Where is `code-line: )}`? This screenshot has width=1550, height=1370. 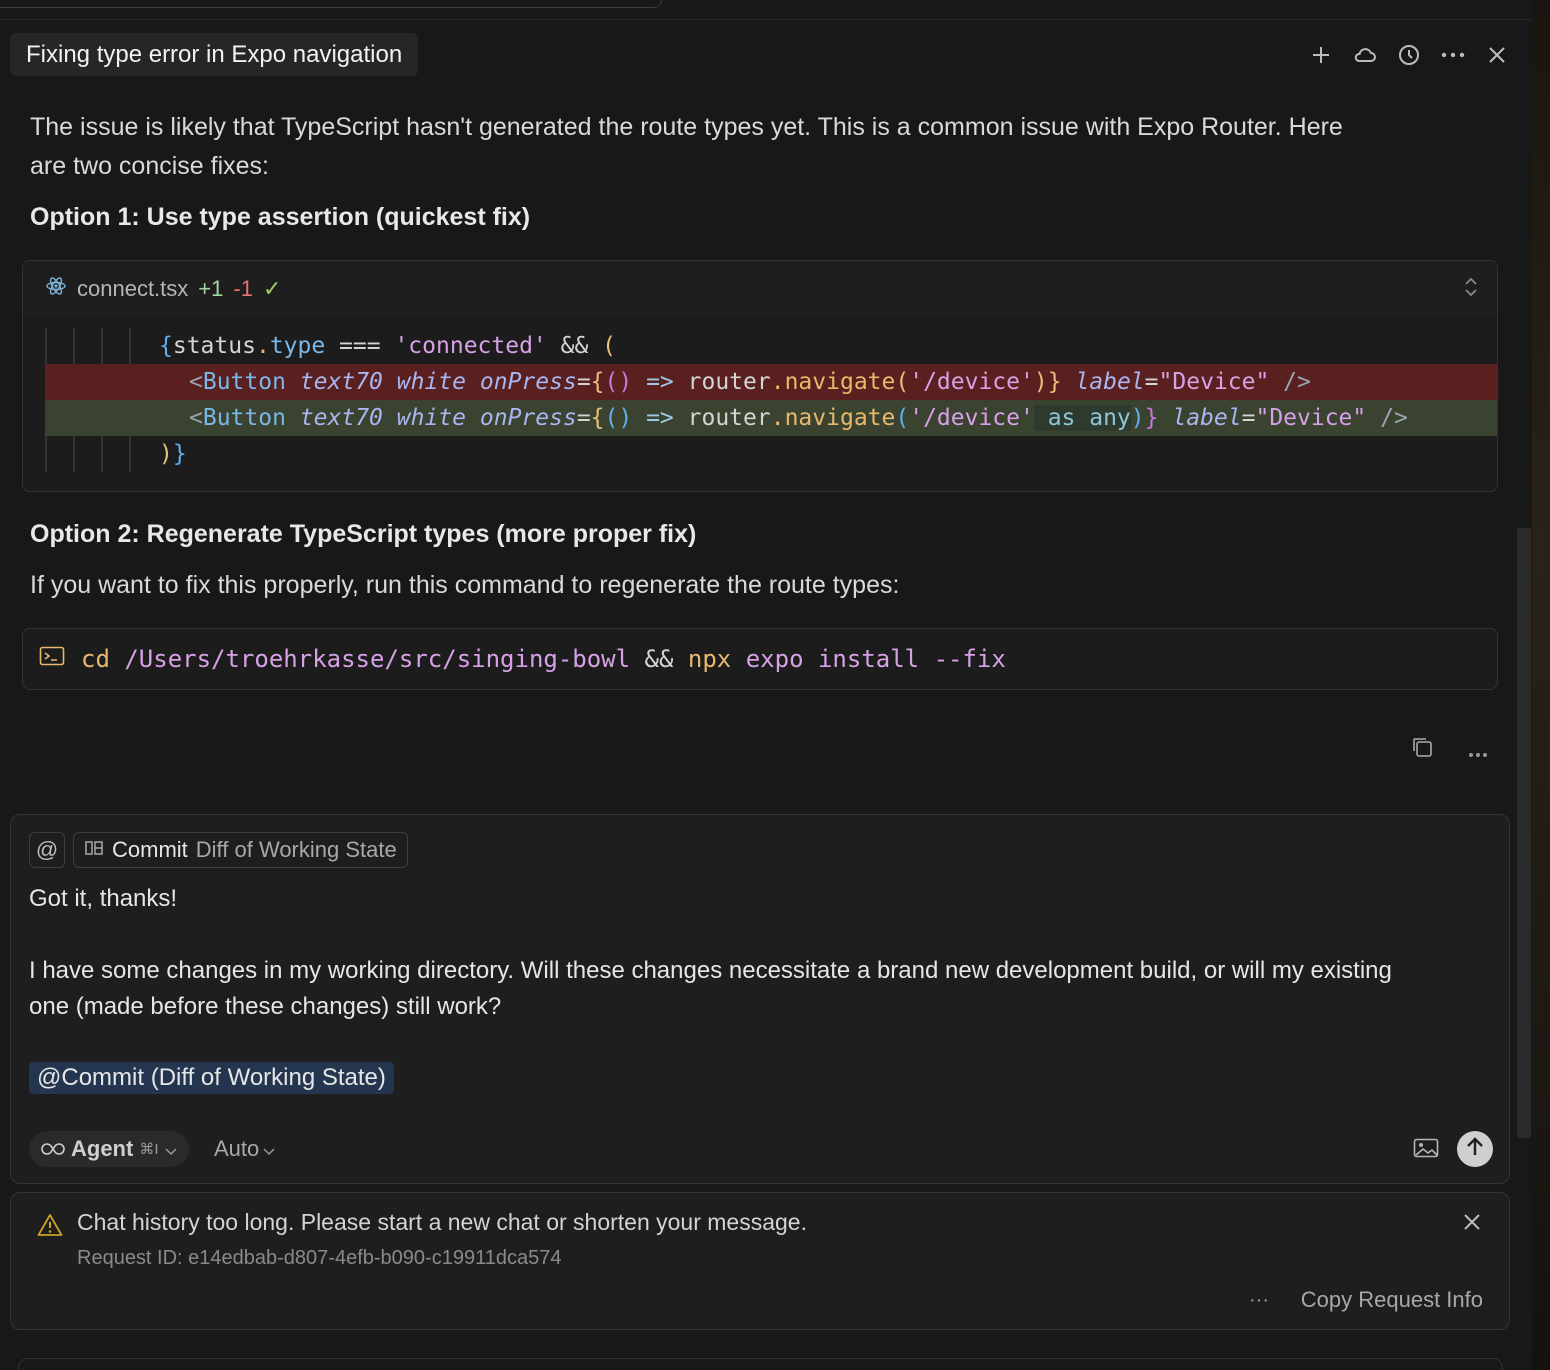
code-line: )} is located at coordinates (173, 454).